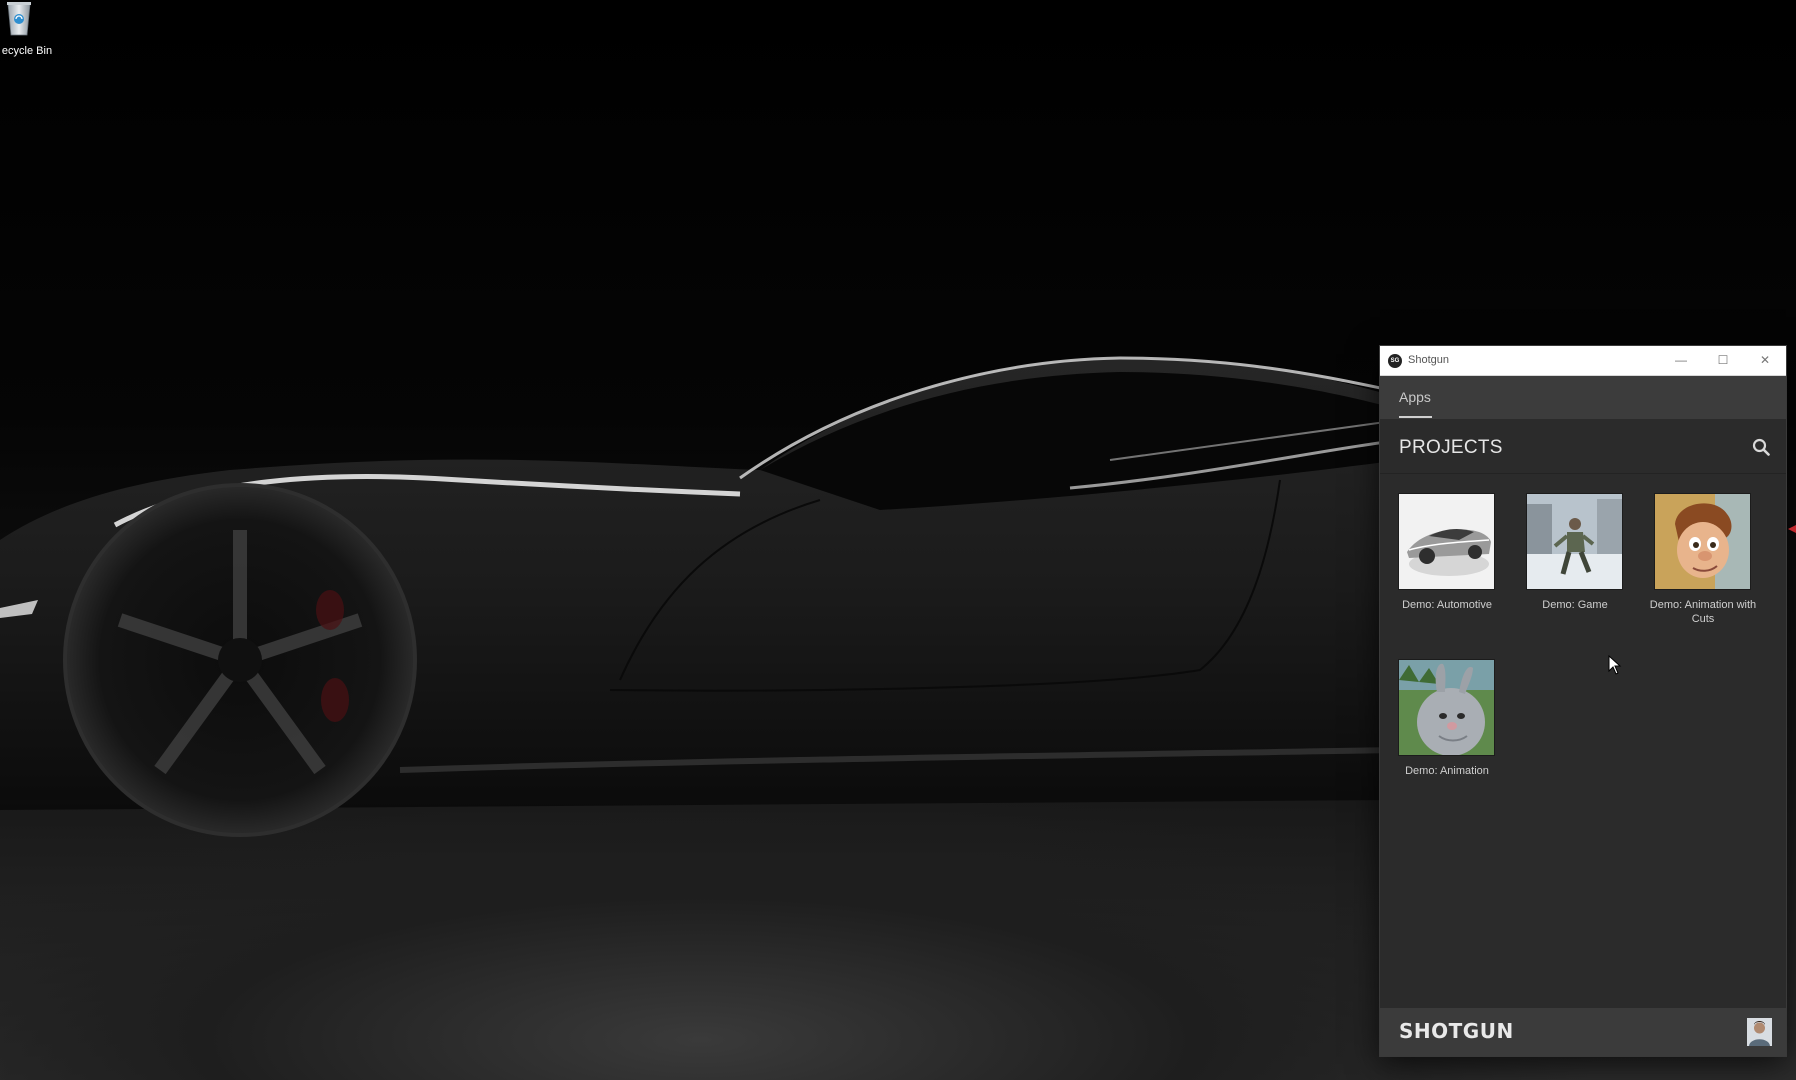  Describe the element at coordinates (1615, 665) in the screenshot. I see `mouse-cursor` at that location.